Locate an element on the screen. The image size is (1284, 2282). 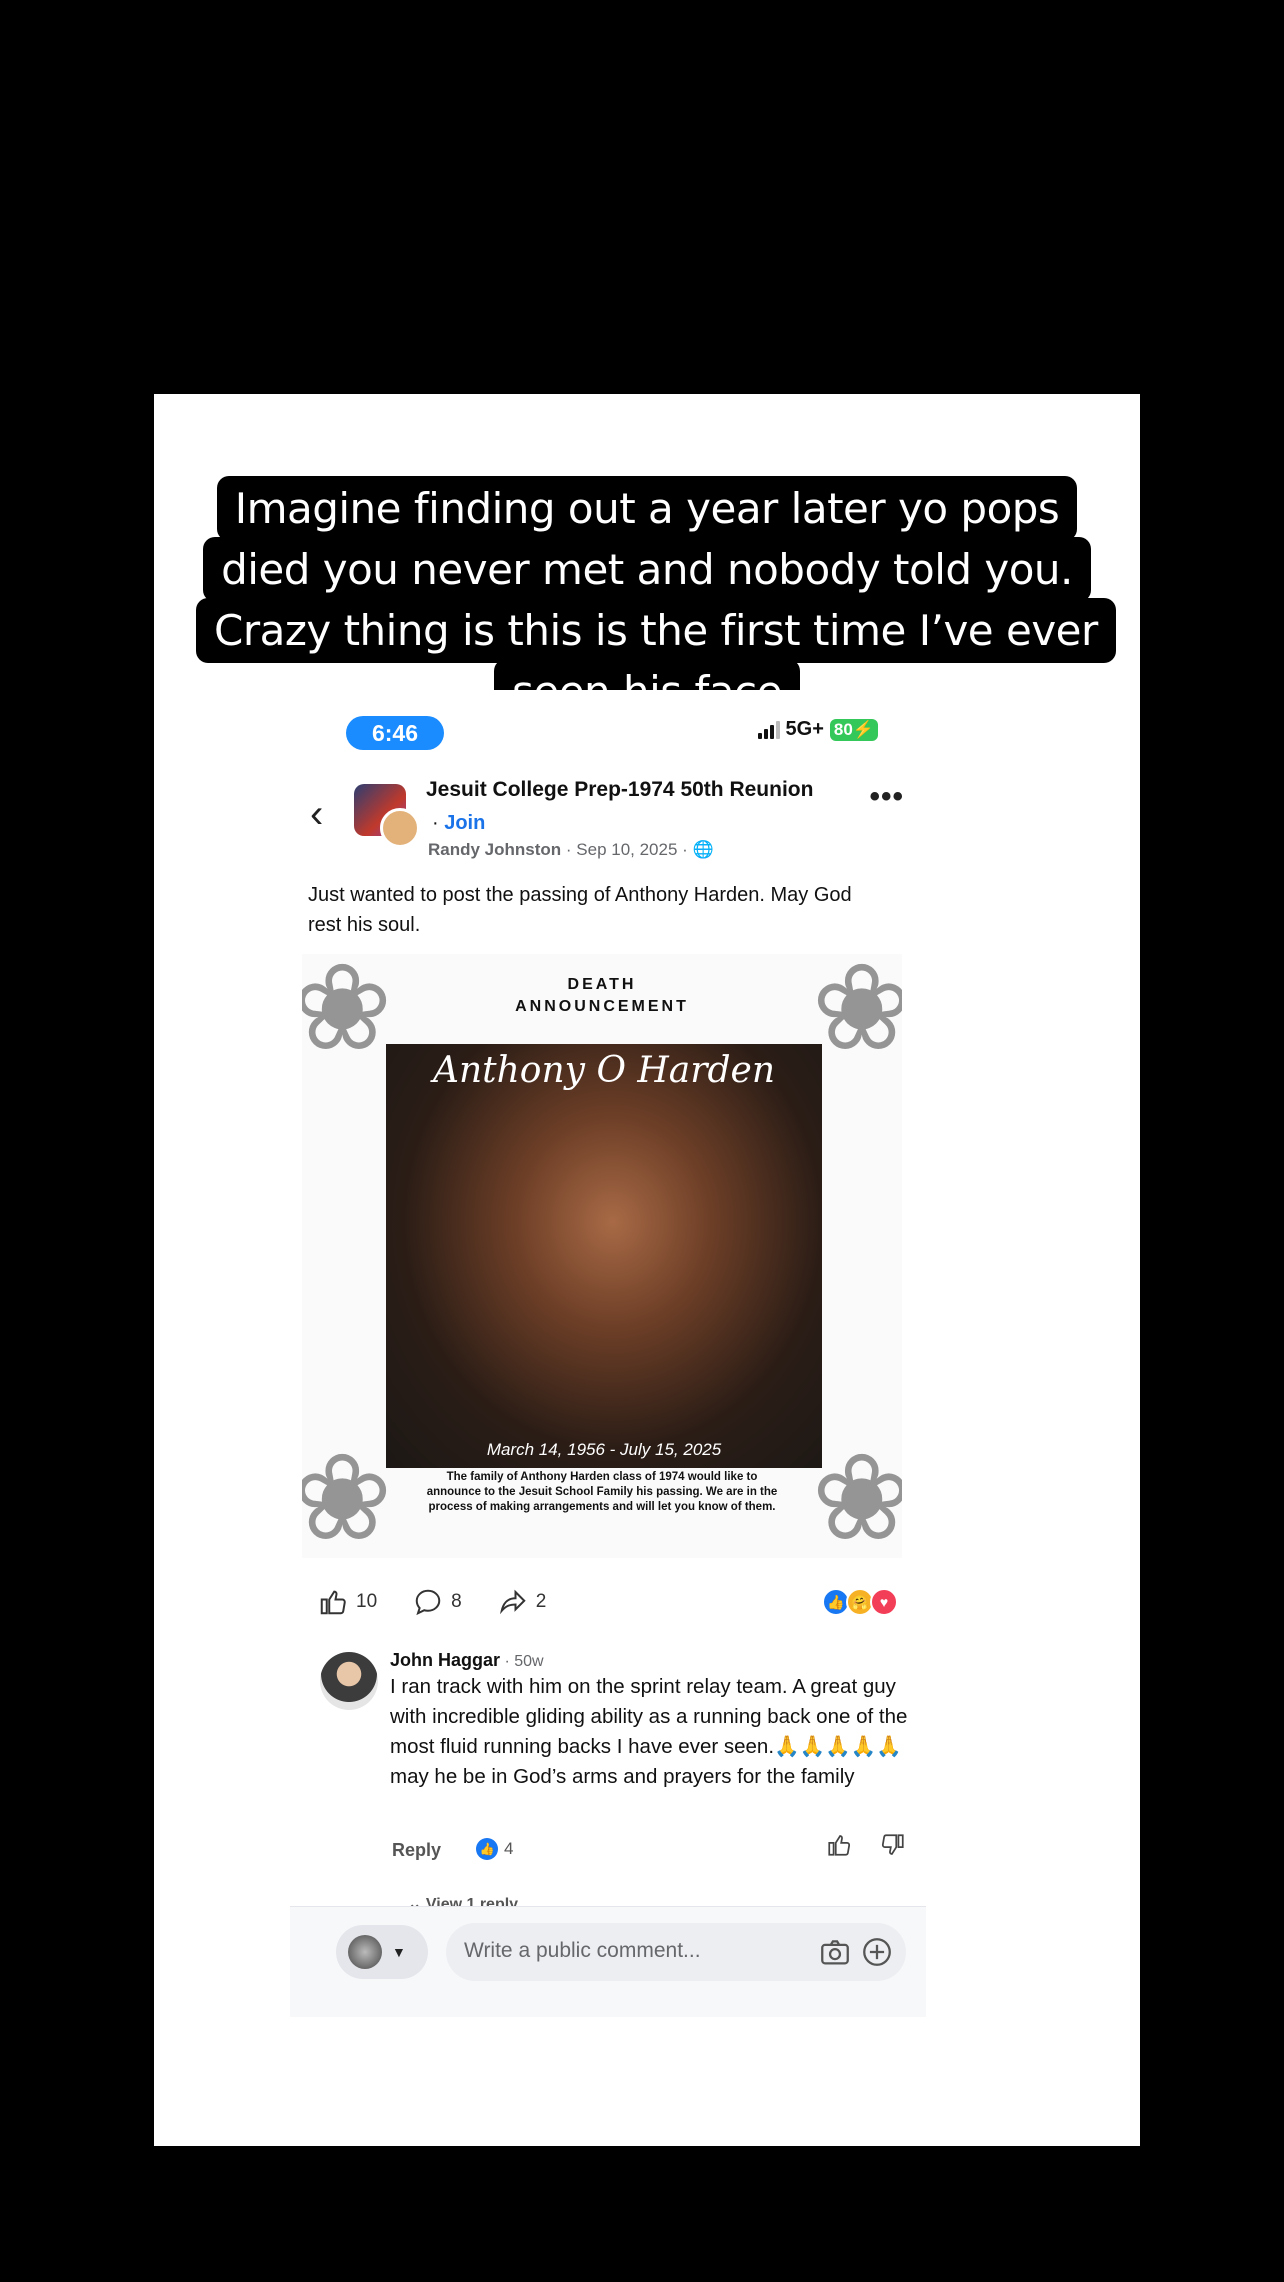
status-time: 6:46 is located at coordinates (395, 733).